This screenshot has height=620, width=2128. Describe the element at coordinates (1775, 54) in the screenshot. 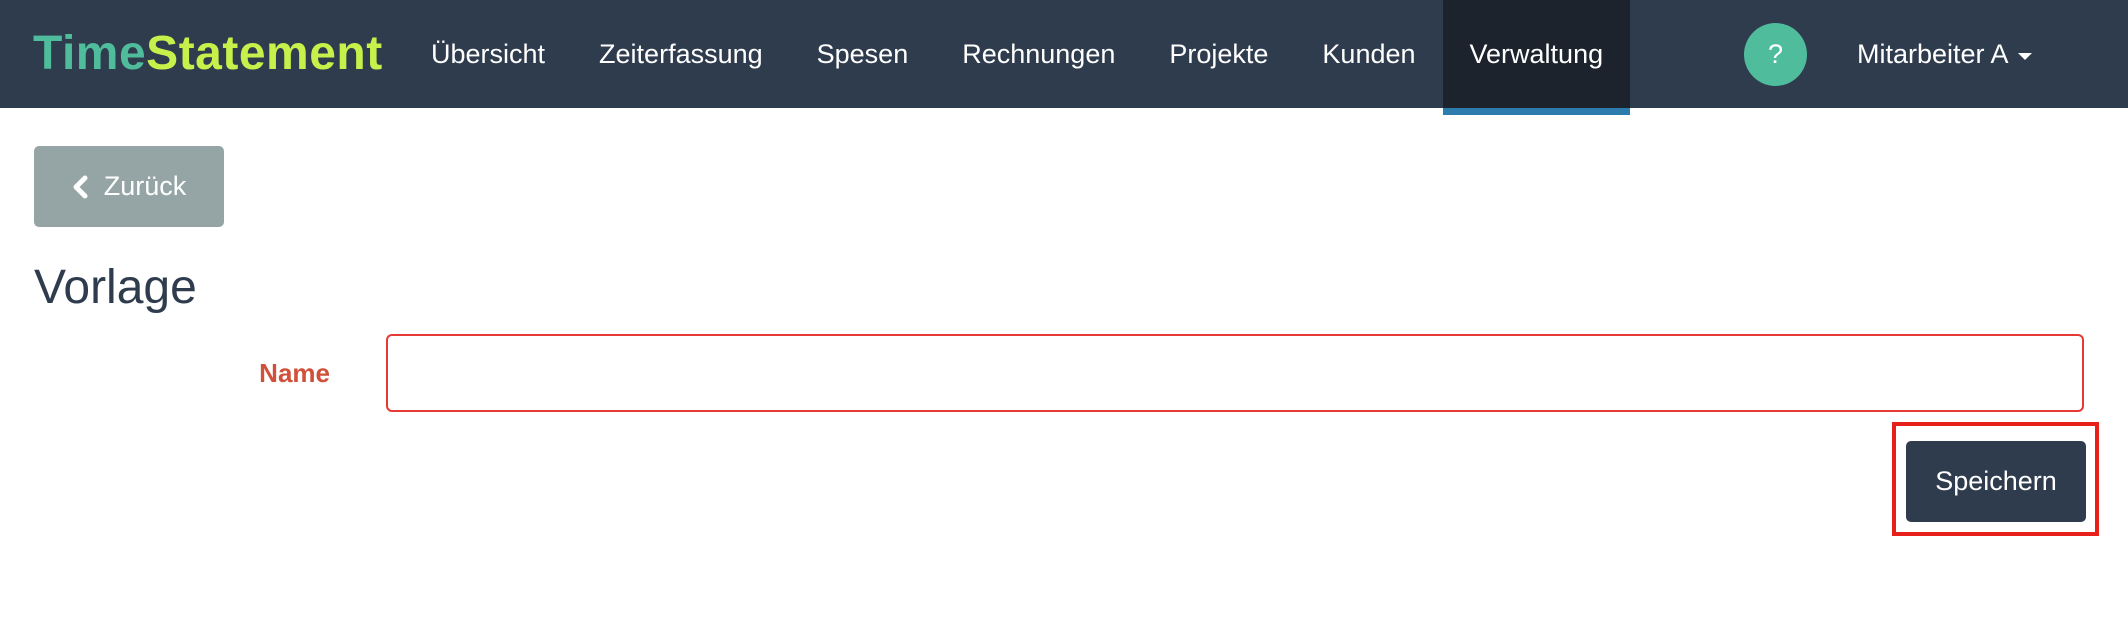

I see `help-button: ?` at that location.